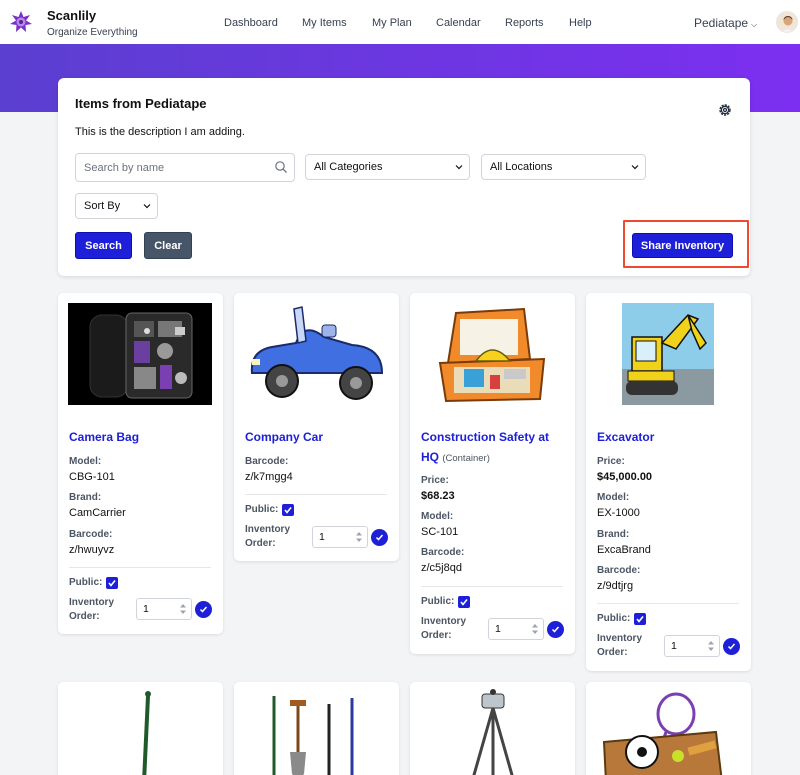 Image resolution: width=800 pixels, height=775 pixels. What do you see at coordinates (71, 15) in the screenshot?
I see `brand-name: Scanlily` at bounding box center [71, 15].